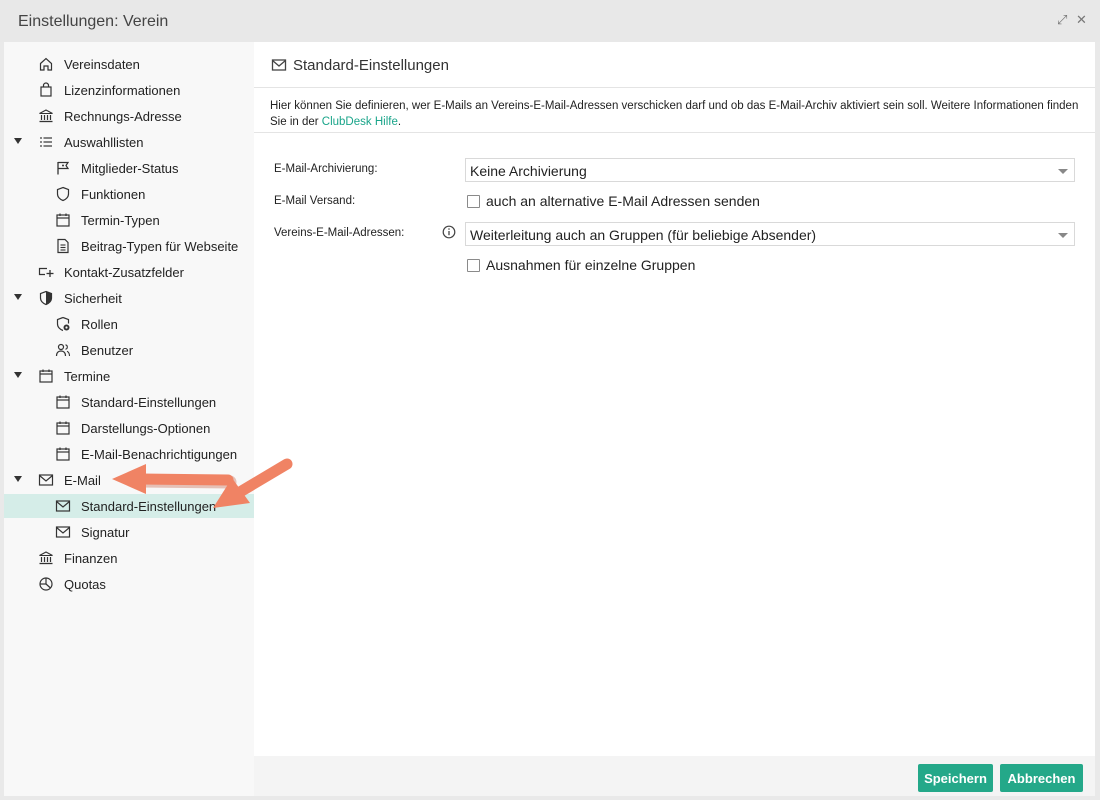 This screenshot has width=1100, height=800. What do you see at coordinates (63, 324) in the screenshot?
I see `shield-gear-icon` at bounding box center [63, 324].